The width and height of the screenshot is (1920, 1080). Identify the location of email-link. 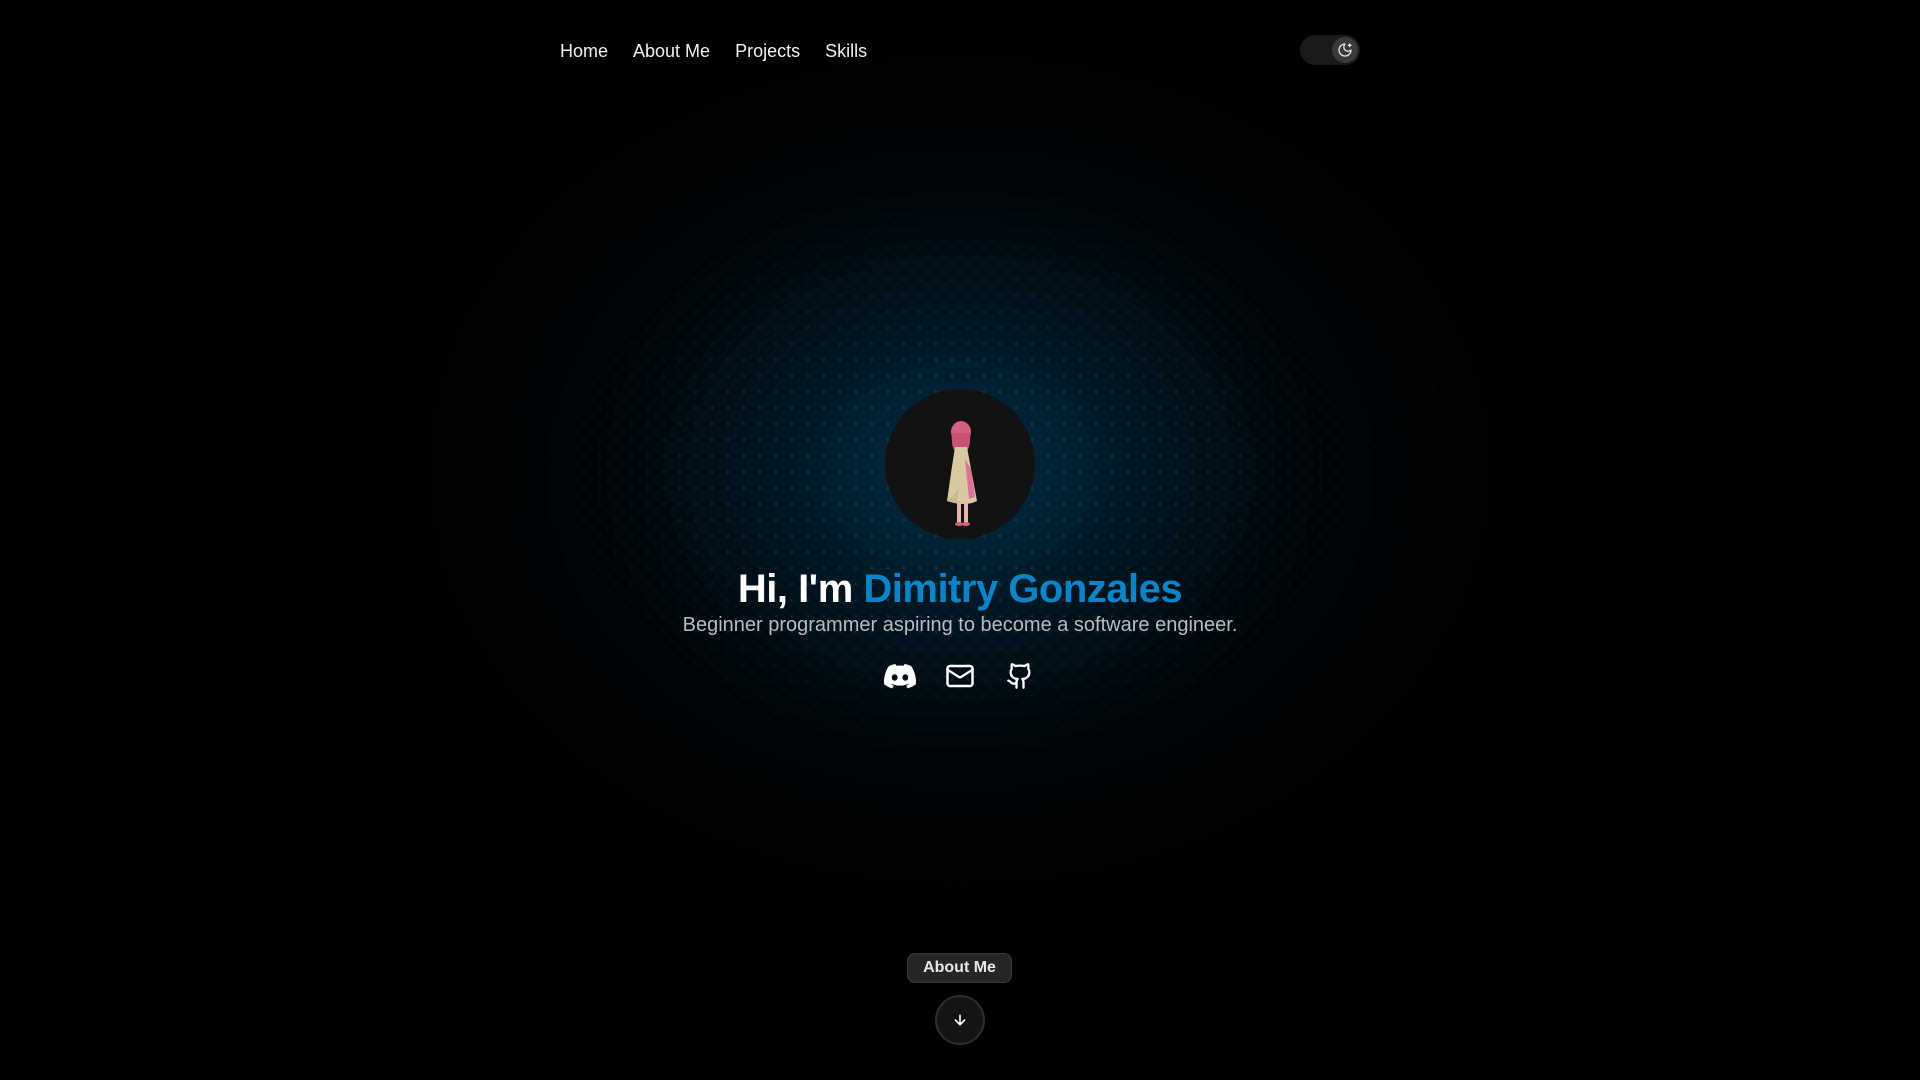
(960, 676).